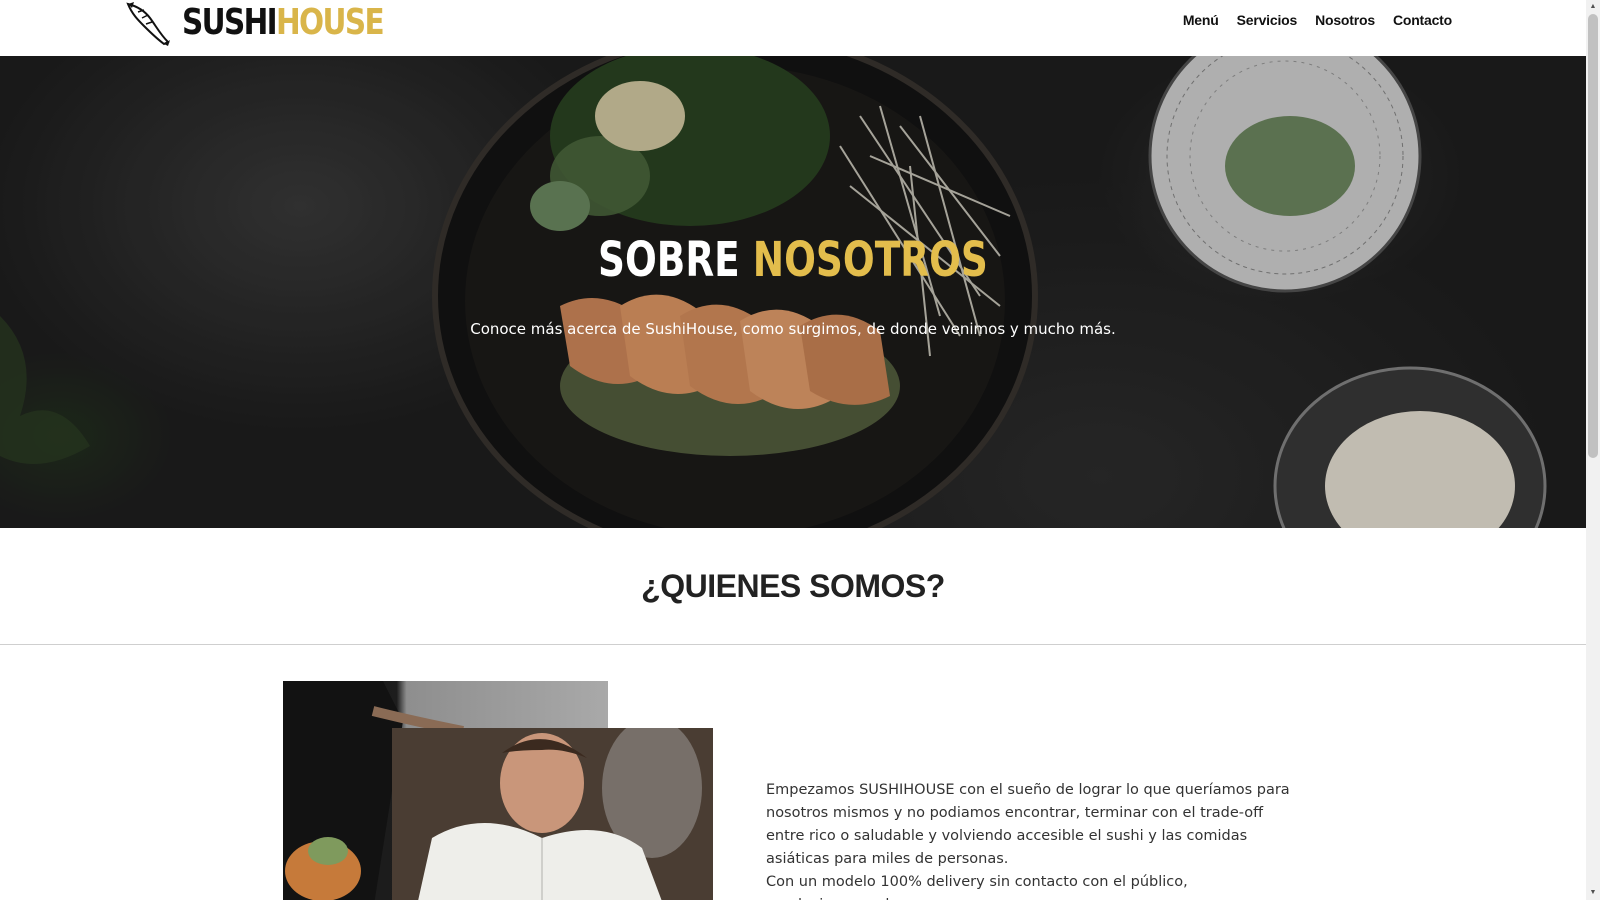 This screenshot has height=900, width=1600. Describe the element at coordinates (148, 24) in the screenshot. I see `koi-fish-icon` at that location.